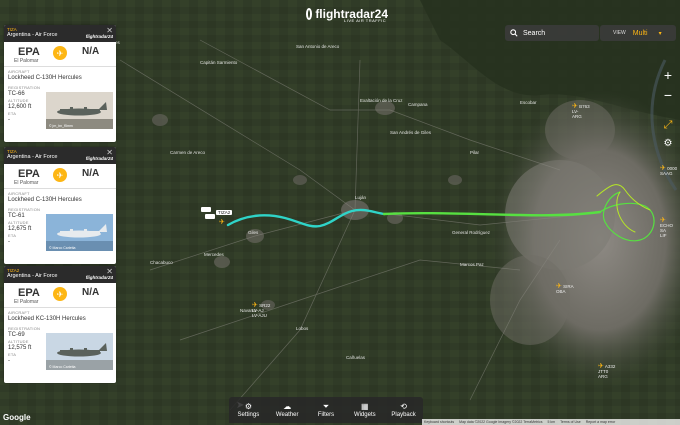 Image resolution: width=680 pixels, height=425 pixels. What do you see at coordinates (577, 116) in the screenshot?
I see `map-aircraft-line3: ARG` at bounding box center [577, 116].